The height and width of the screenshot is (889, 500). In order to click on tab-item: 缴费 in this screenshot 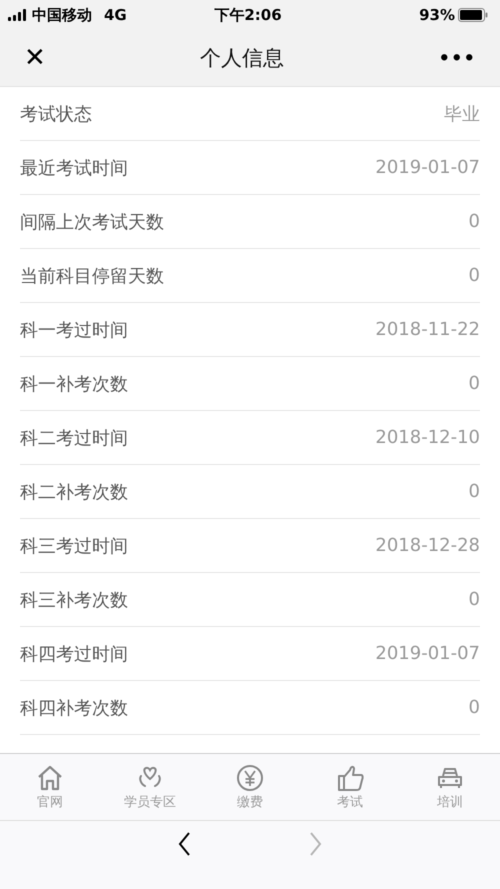, I will do `click(250, 787)`.